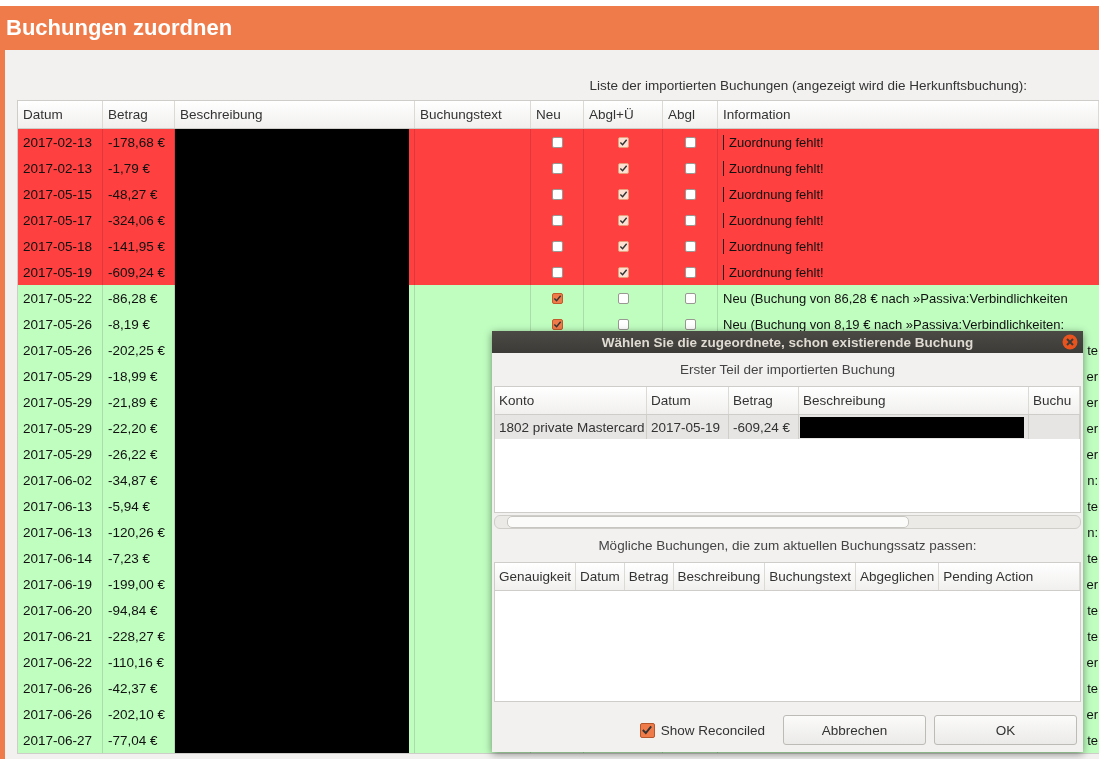  What do you see at coordinates (764, 427) in the screenshot?
I see `table-cell: -609,24 €` at bounding box center [764, 427].